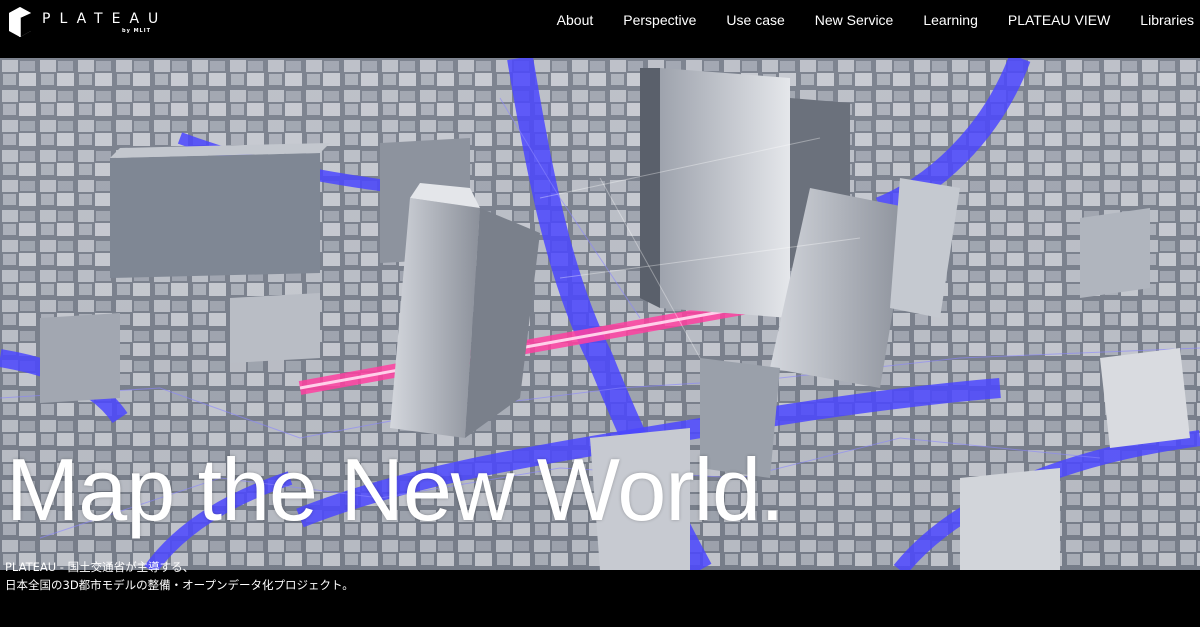  I want to click on nav-about: About, so click(575, 20).